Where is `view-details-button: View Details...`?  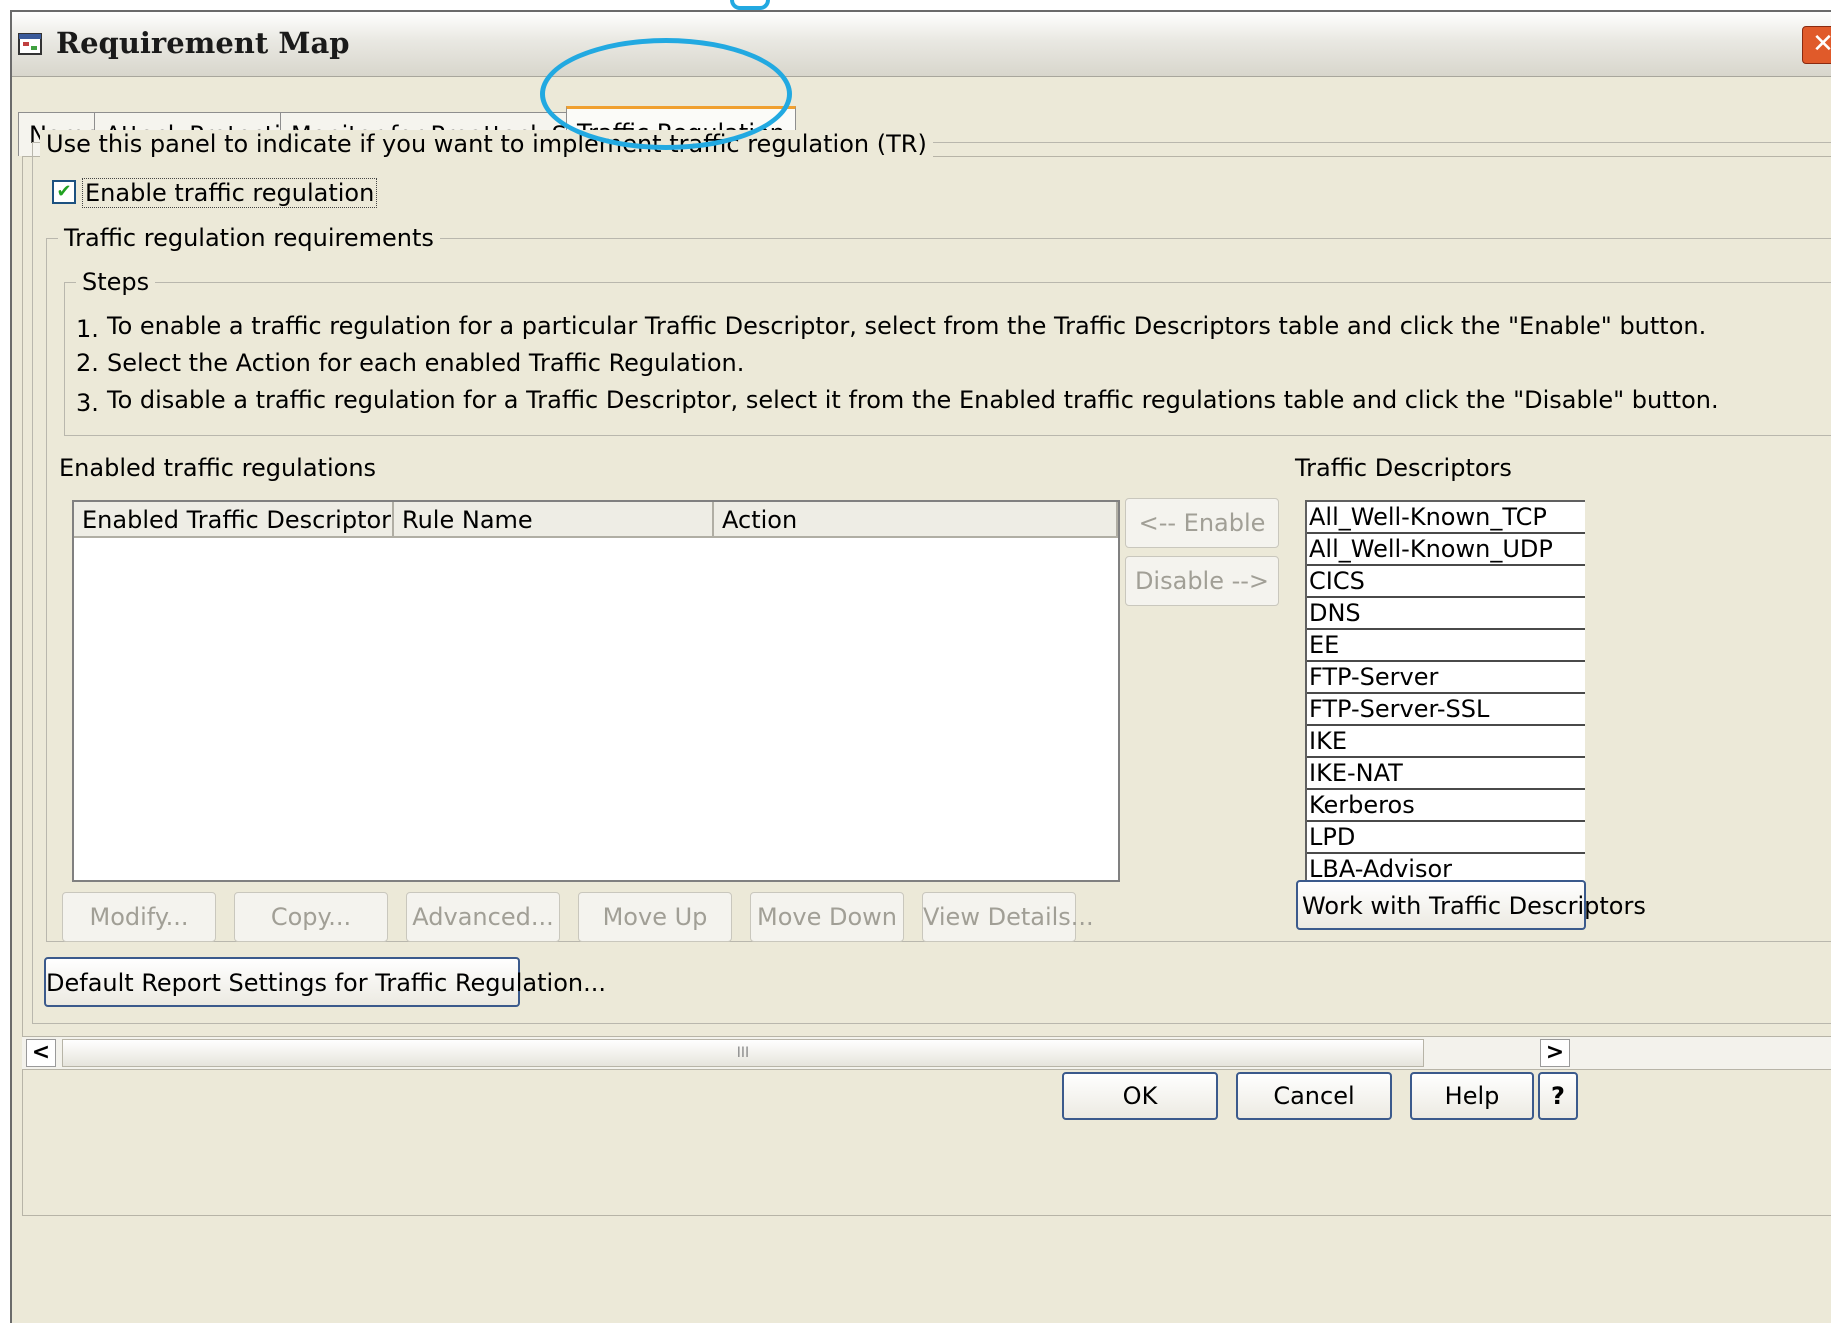 view-details-button: View Details... is located at coordinates (1008, 917).